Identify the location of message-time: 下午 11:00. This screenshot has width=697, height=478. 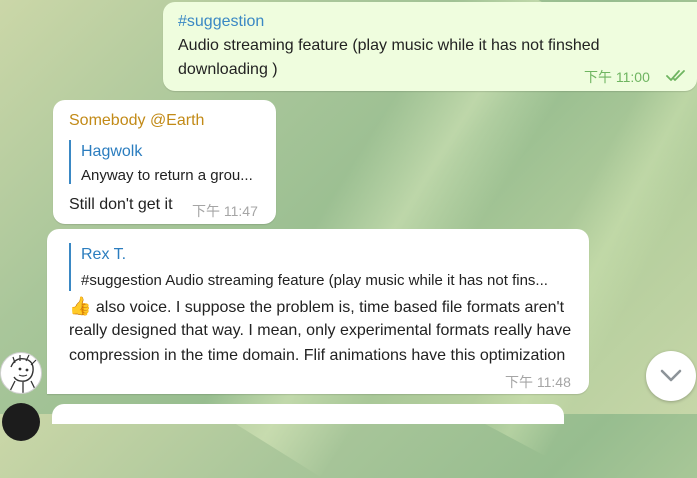
(617, 77).